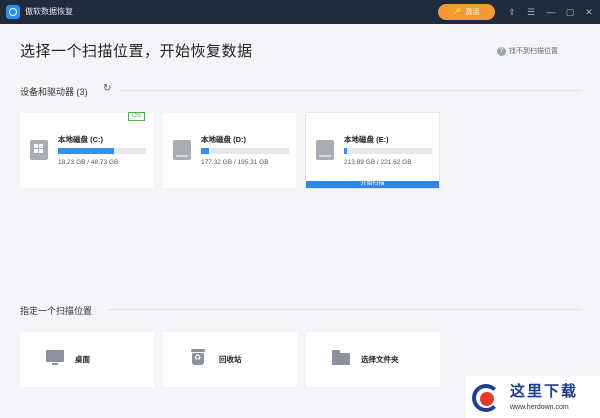 The width and height of the screenshot is (600, 418). Describe the element at coordinates (533, 51) in the screenshot. I see `help-link-label: 找不到扫描位置` at that location.